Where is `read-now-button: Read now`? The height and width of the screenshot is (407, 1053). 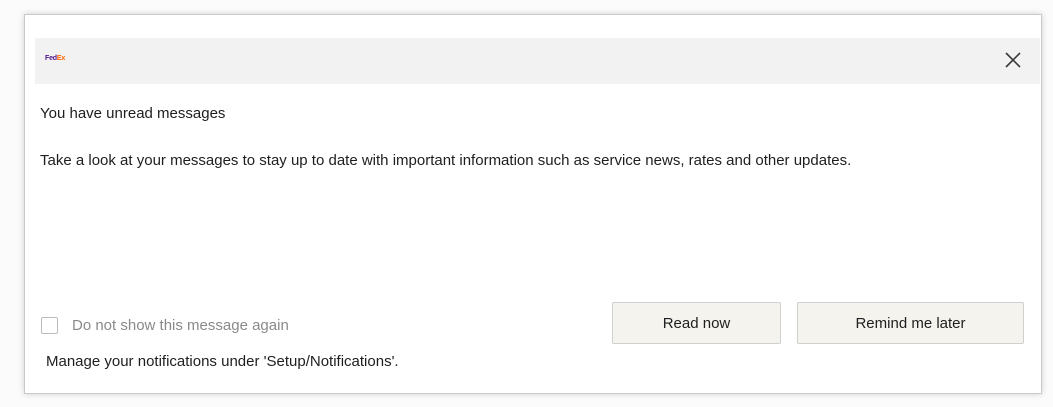
read-now-button: Read now is located at coordinates (696, 323).